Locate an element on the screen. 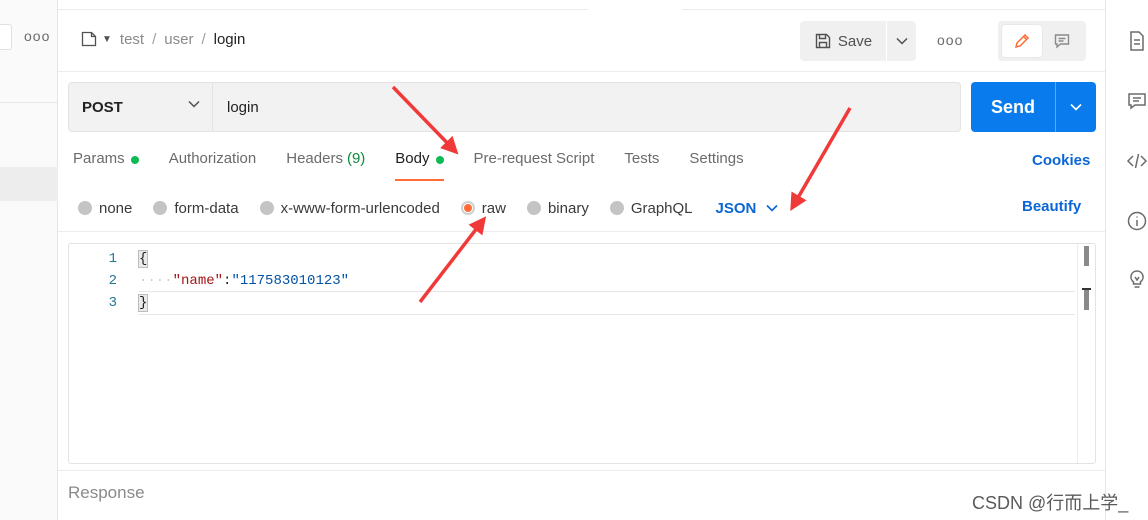 Image resolution: width=1148 pixels, height=520 pixels. tab-count: (9) is located at coordinates (356, 158).